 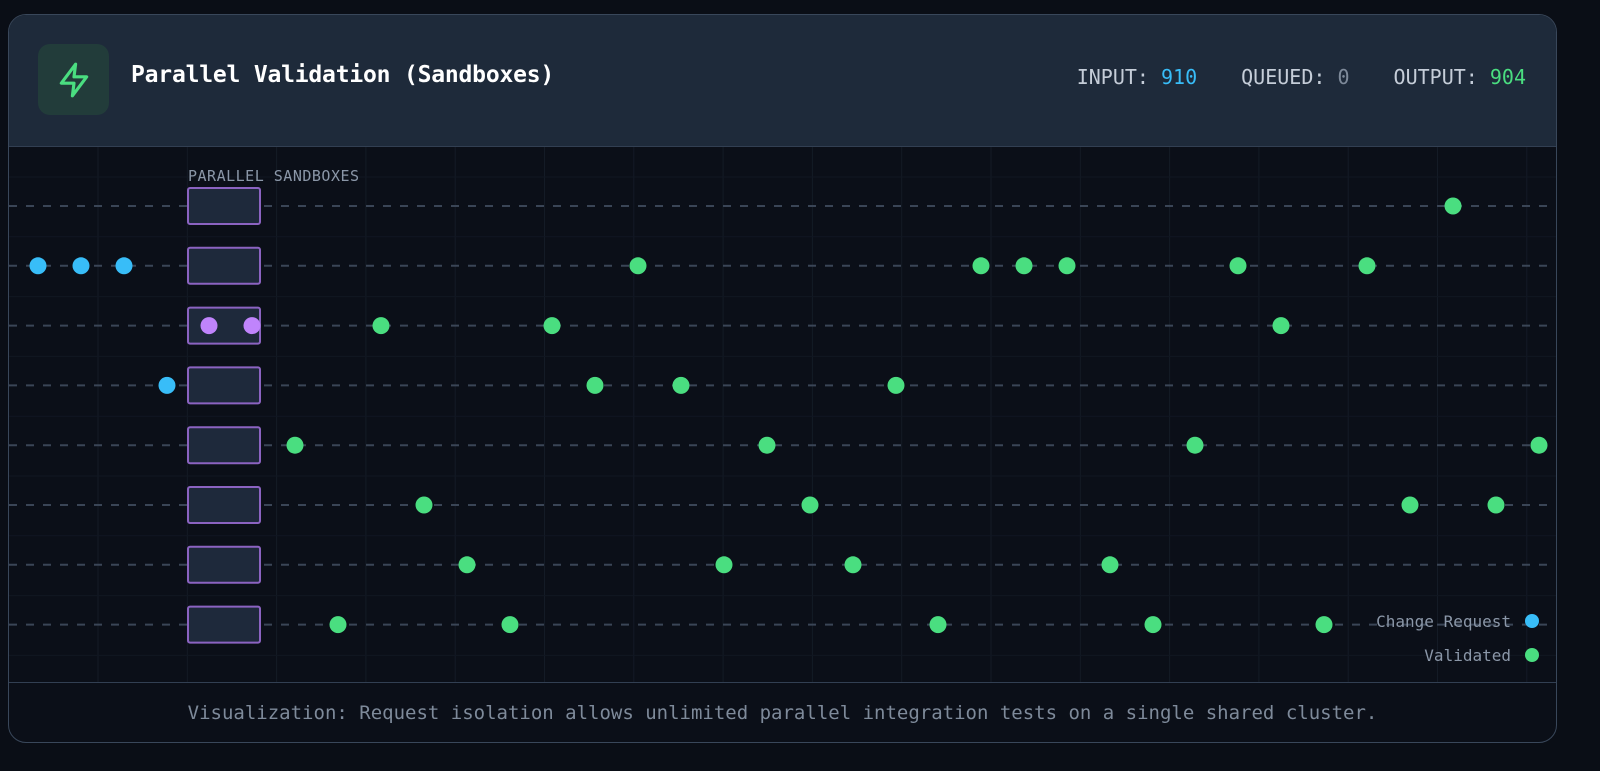 What do you see at coordinates (1179, 77) in the screenshot?
I see `input-value: 910` at bounding box center [1179, 77].